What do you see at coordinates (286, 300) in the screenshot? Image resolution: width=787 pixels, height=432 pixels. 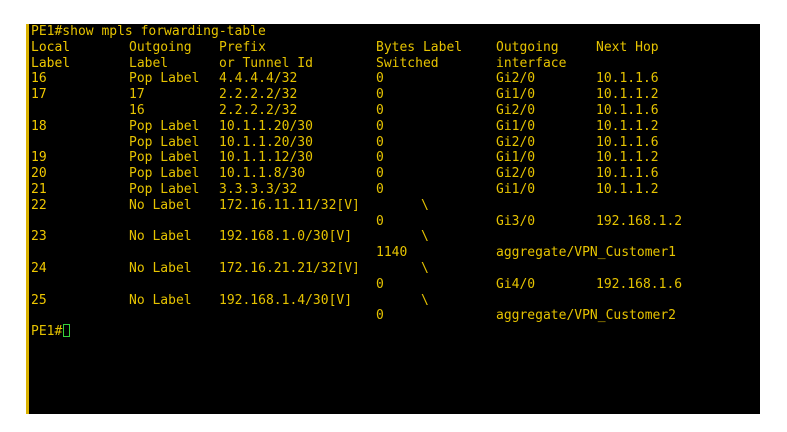 I see `cell-col-2: 192.168.1.4/30[V]` at bounding box center [286, 300].